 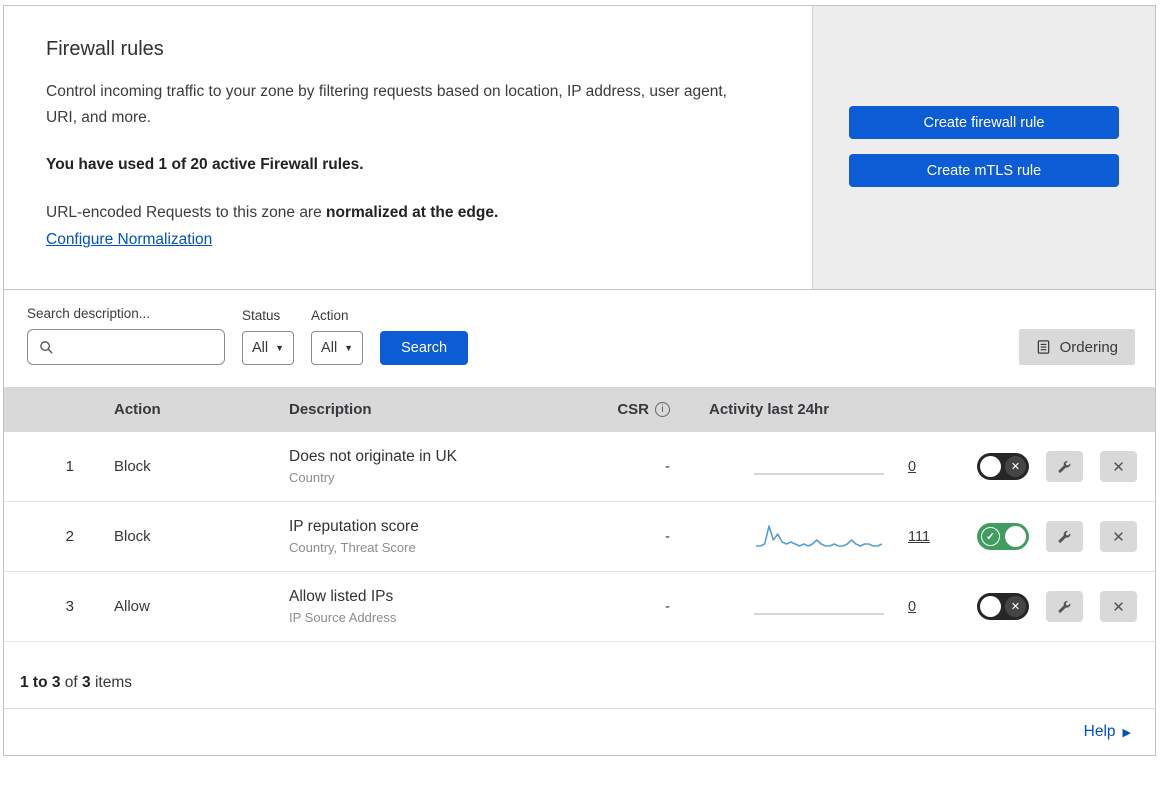 I want to click on configure-normalization-link: Configure Normalization, so click(x=129, y=239).